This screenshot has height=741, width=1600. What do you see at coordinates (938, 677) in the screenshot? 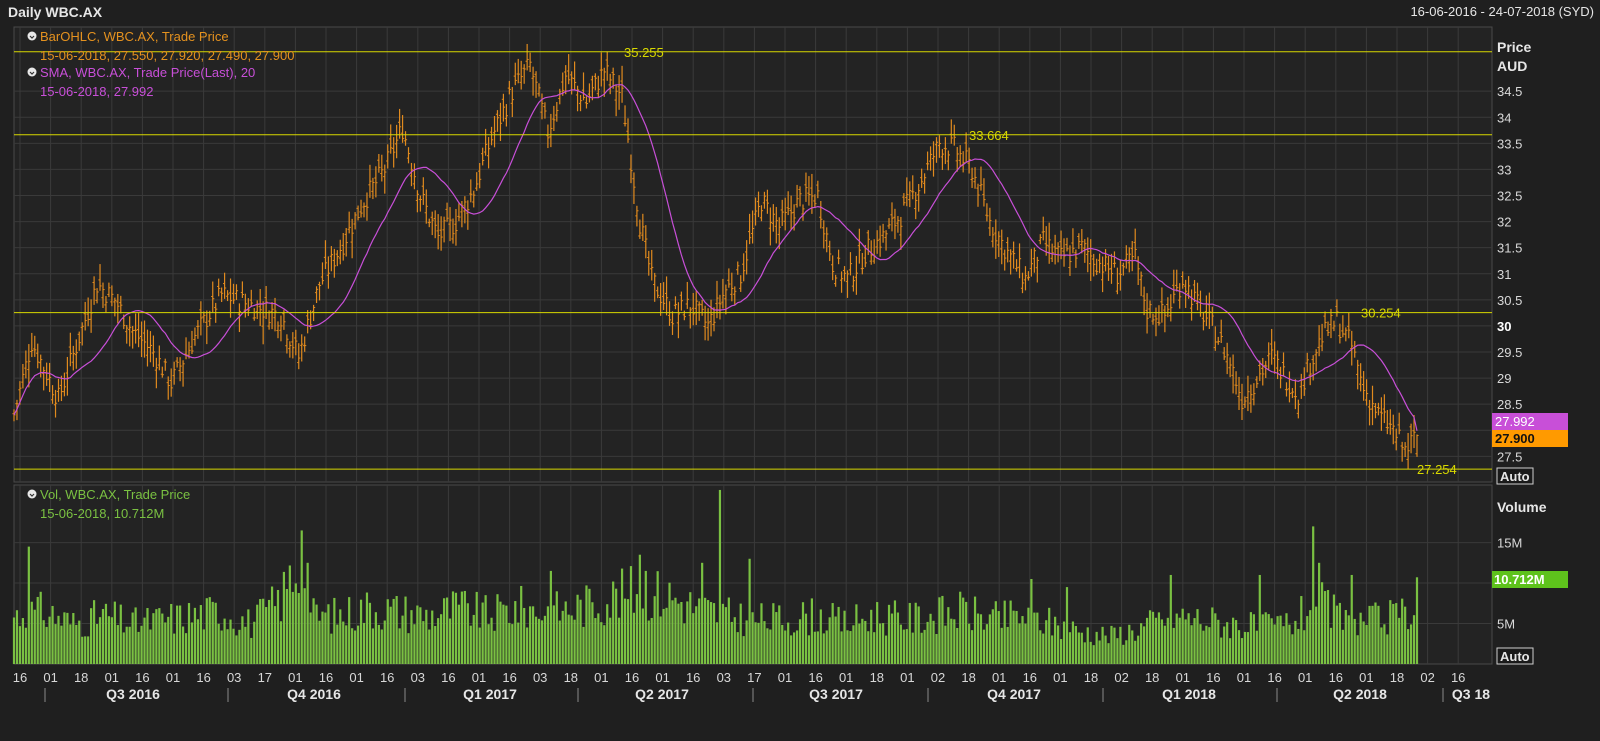
I see `x-day-label: 02` at bounding box center [938, 677].